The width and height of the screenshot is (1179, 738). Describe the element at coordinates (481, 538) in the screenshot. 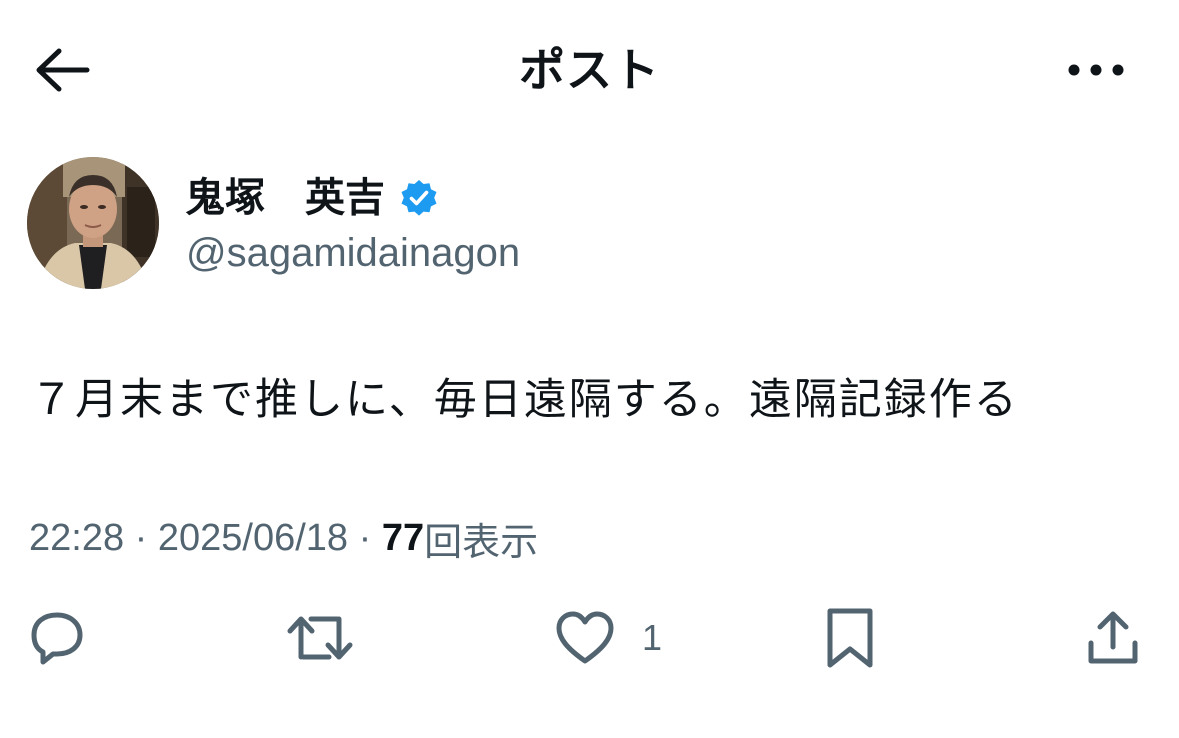

I see `views-label: 回表示` at that location.